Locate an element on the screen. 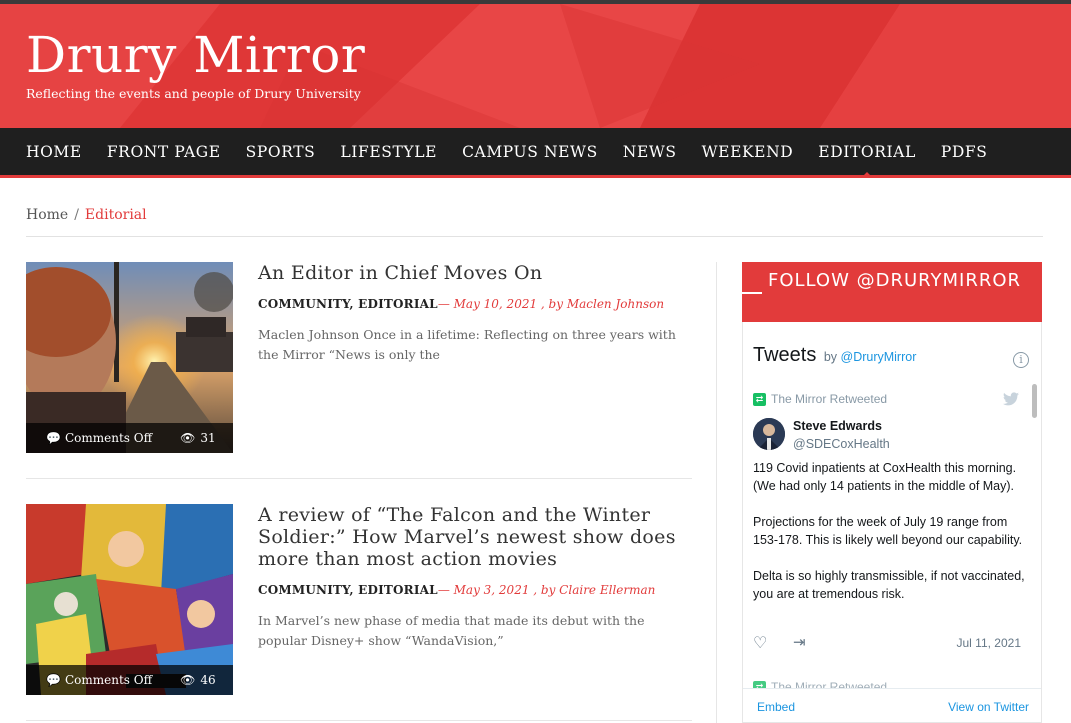 This screenshot has width=1071, height=723. views-value: 46 is located at coordinates (208, 680).